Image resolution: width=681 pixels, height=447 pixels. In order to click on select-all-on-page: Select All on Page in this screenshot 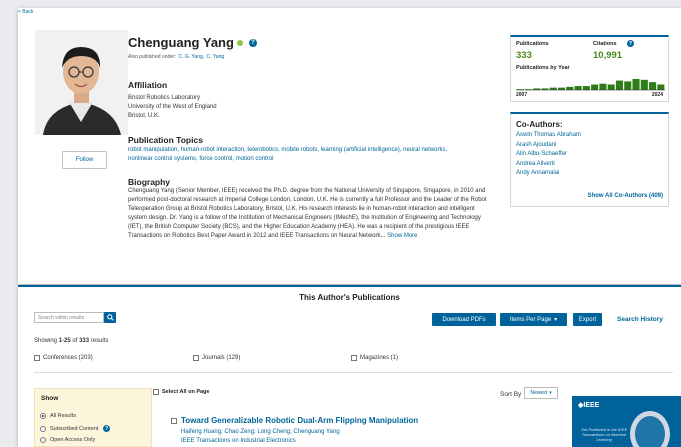, I will do `click(181, 392)`.